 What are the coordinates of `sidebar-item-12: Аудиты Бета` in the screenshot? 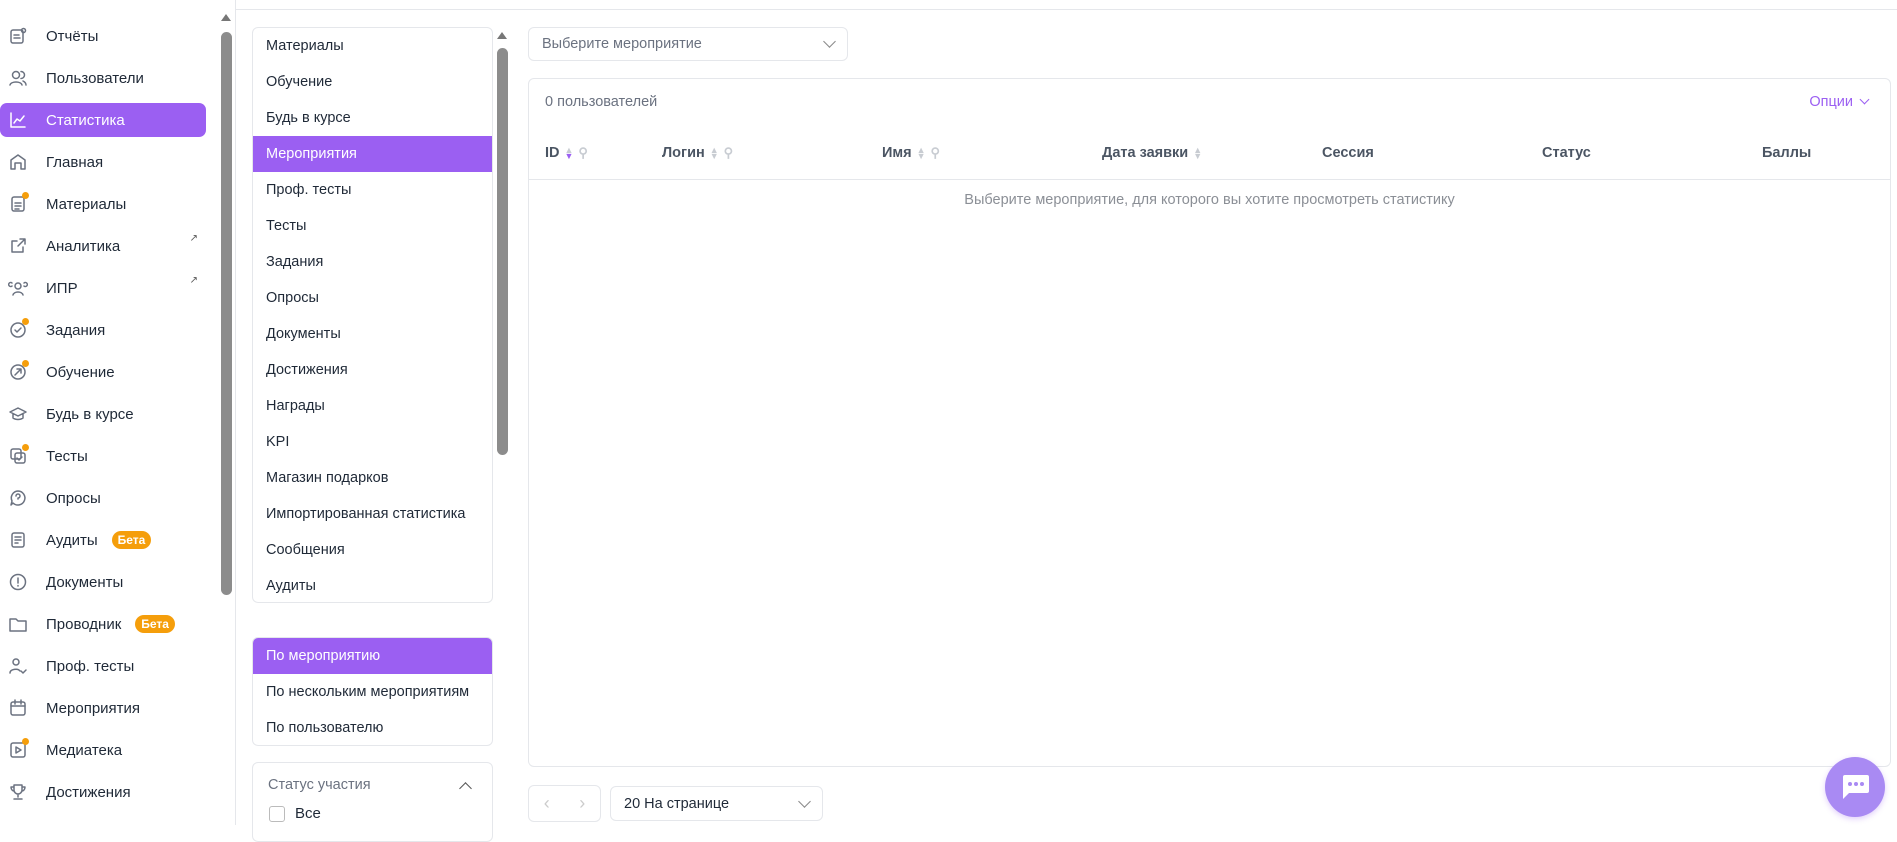 It's located at (103, 540).